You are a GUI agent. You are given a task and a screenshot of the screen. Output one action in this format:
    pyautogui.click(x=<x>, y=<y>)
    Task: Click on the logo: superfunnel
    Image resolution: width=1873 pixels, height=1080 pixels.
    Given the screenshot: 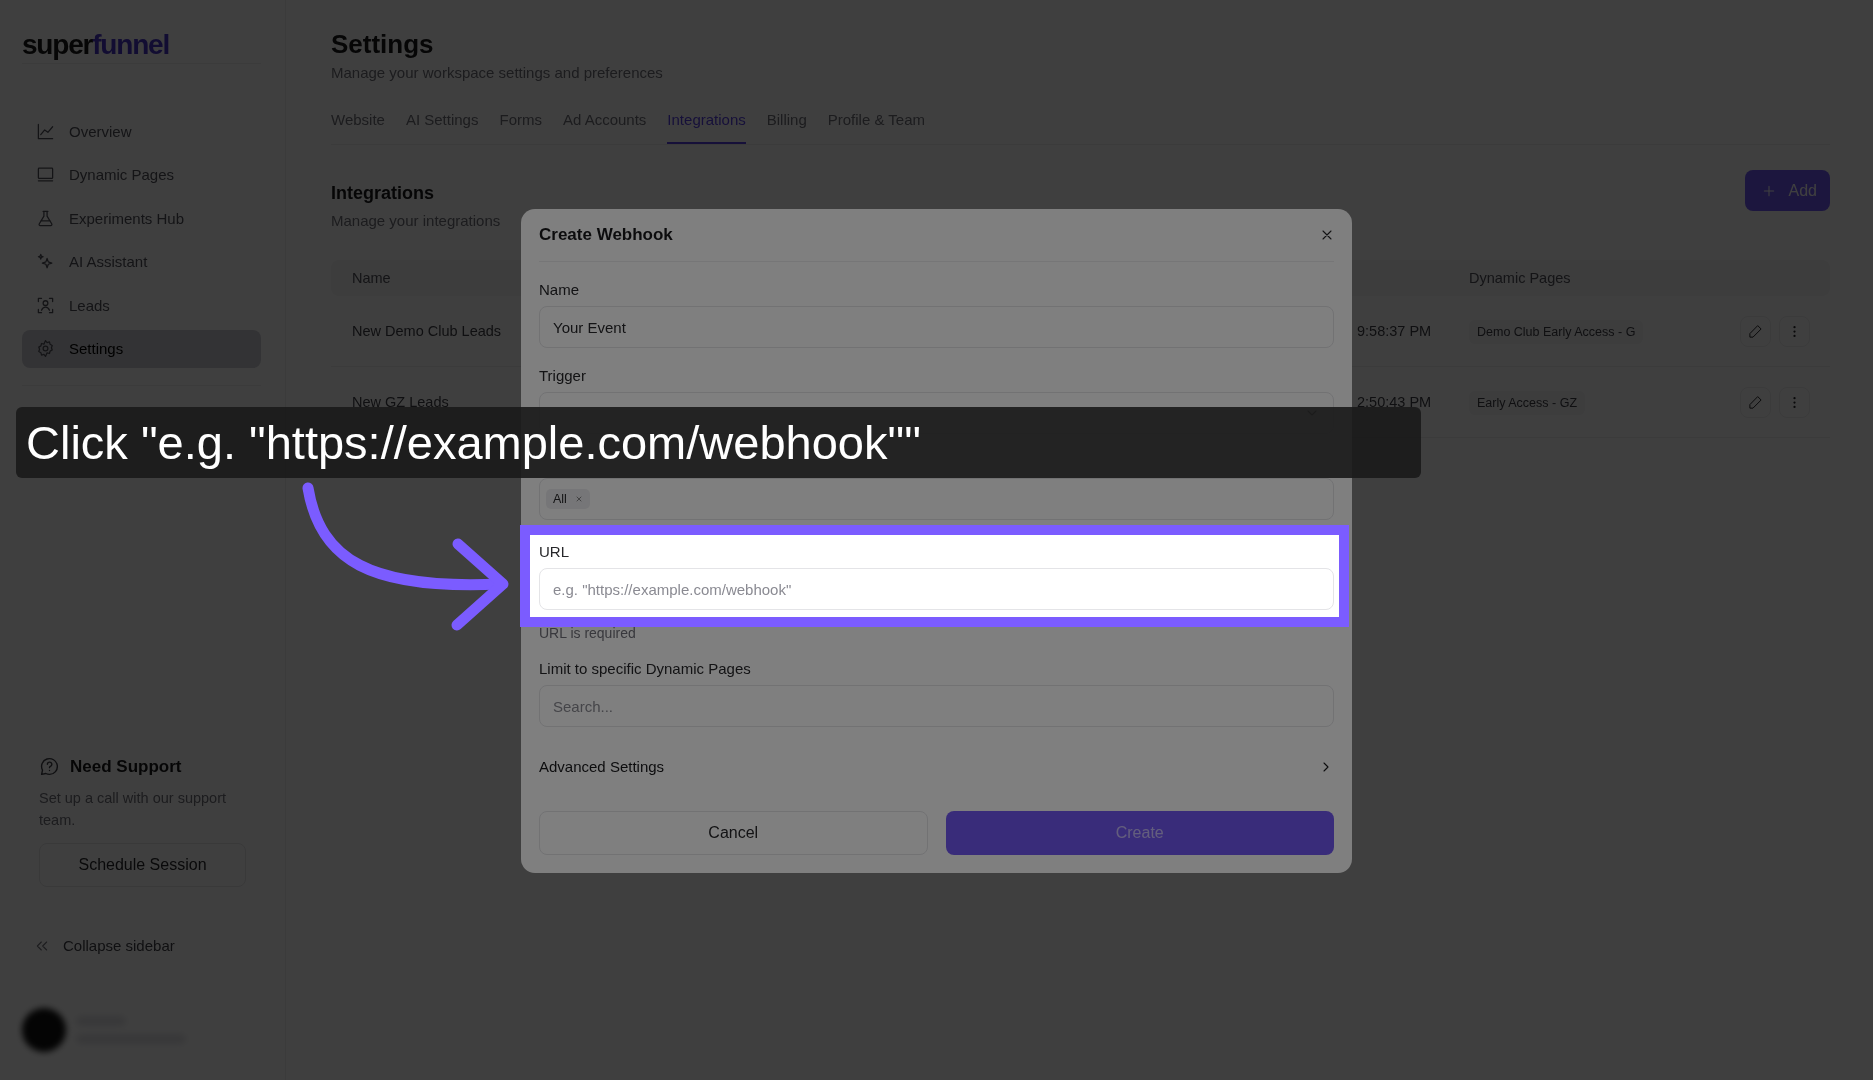 What is the action you would take?
    pyautogui.click(x=96, y=45)
    